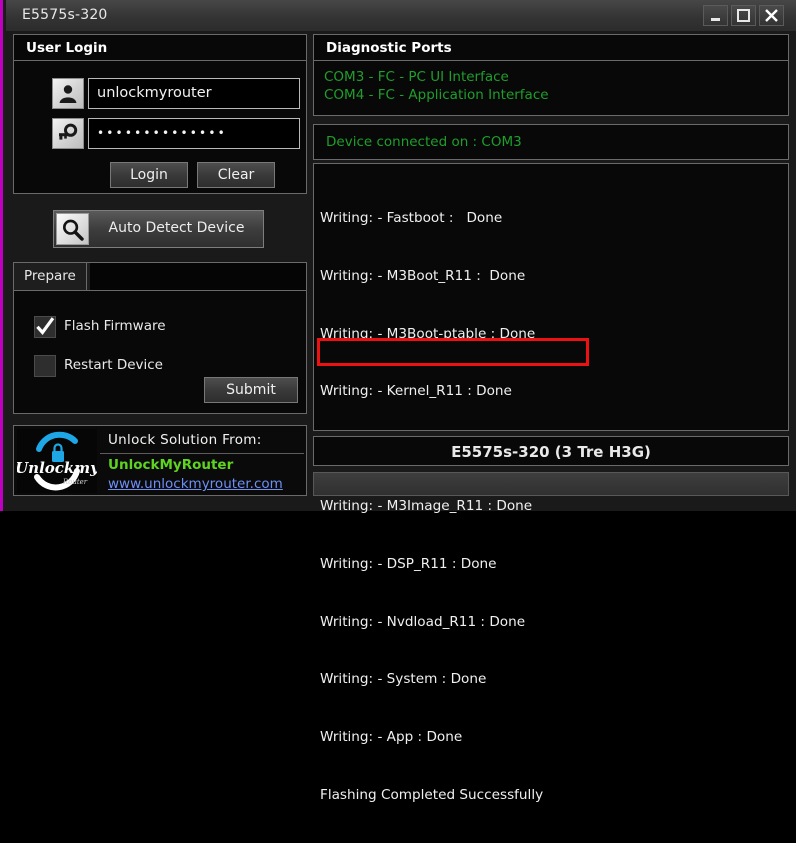 This screenshot has width=796, height=843. I want to click on check-icon, so click(45, 326).